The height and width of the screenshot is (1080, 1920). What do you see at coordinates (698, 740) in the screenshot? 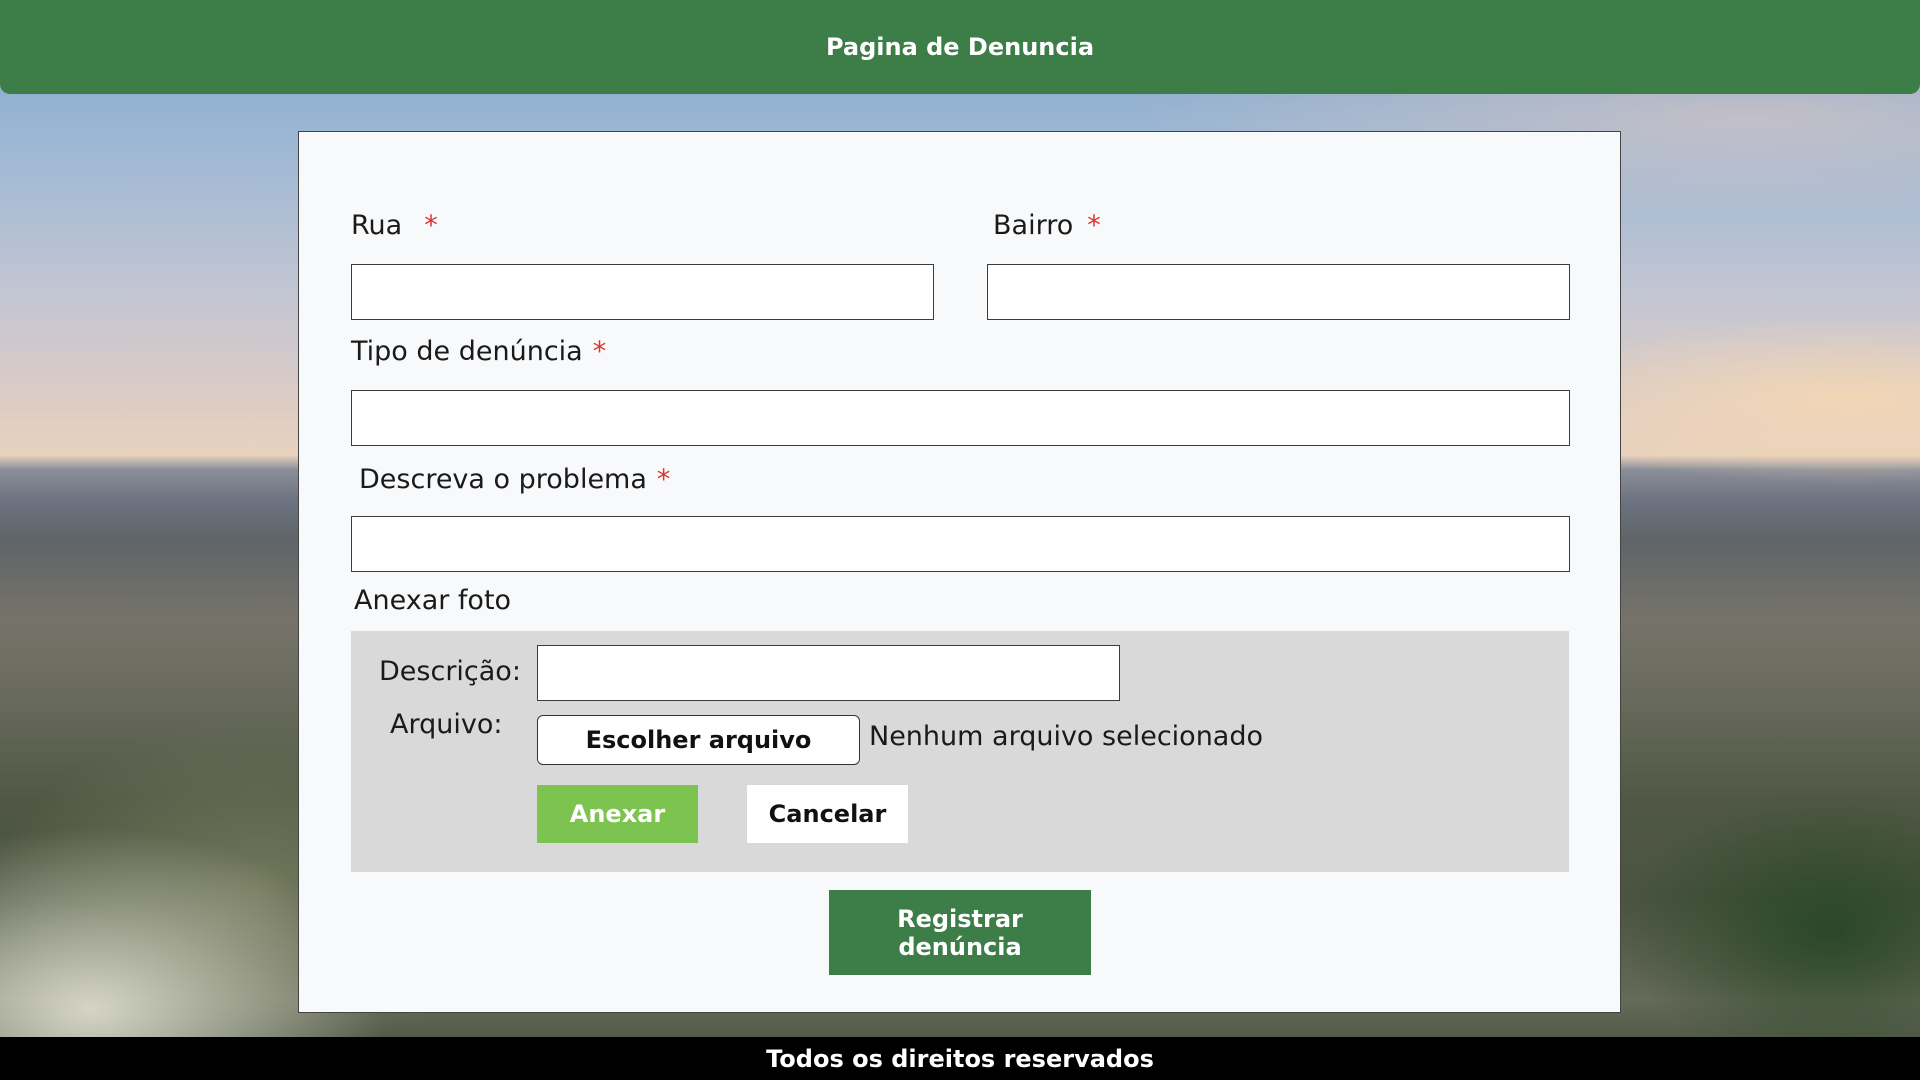
I see `choose-file-button: Escolher arquivo` at bounding box center [698, 740].